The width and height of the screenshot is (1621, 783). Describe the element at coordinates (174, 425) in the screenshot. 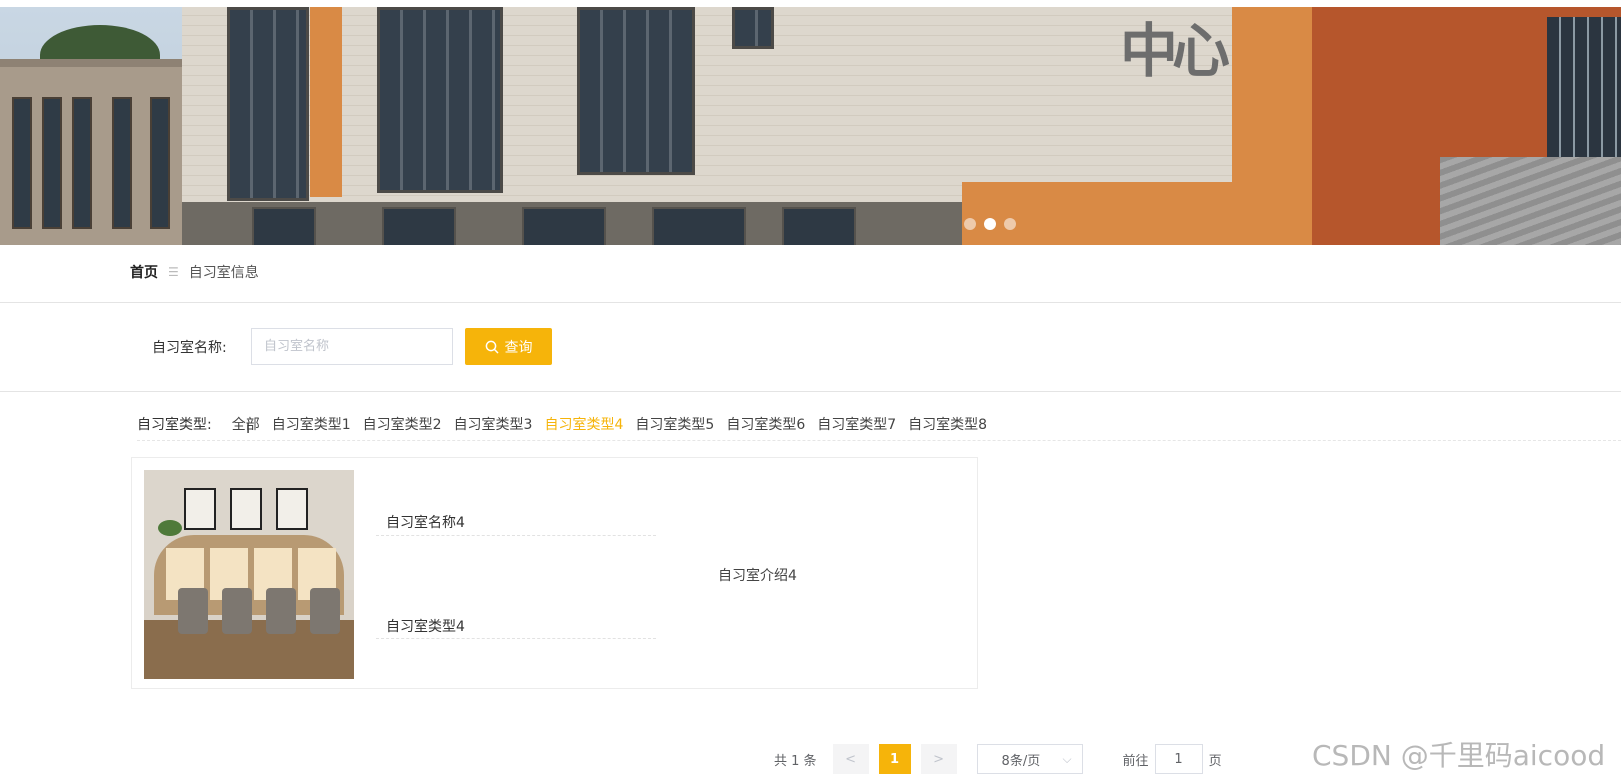

I see `type-filter-label: 自习室类型:` at that location.